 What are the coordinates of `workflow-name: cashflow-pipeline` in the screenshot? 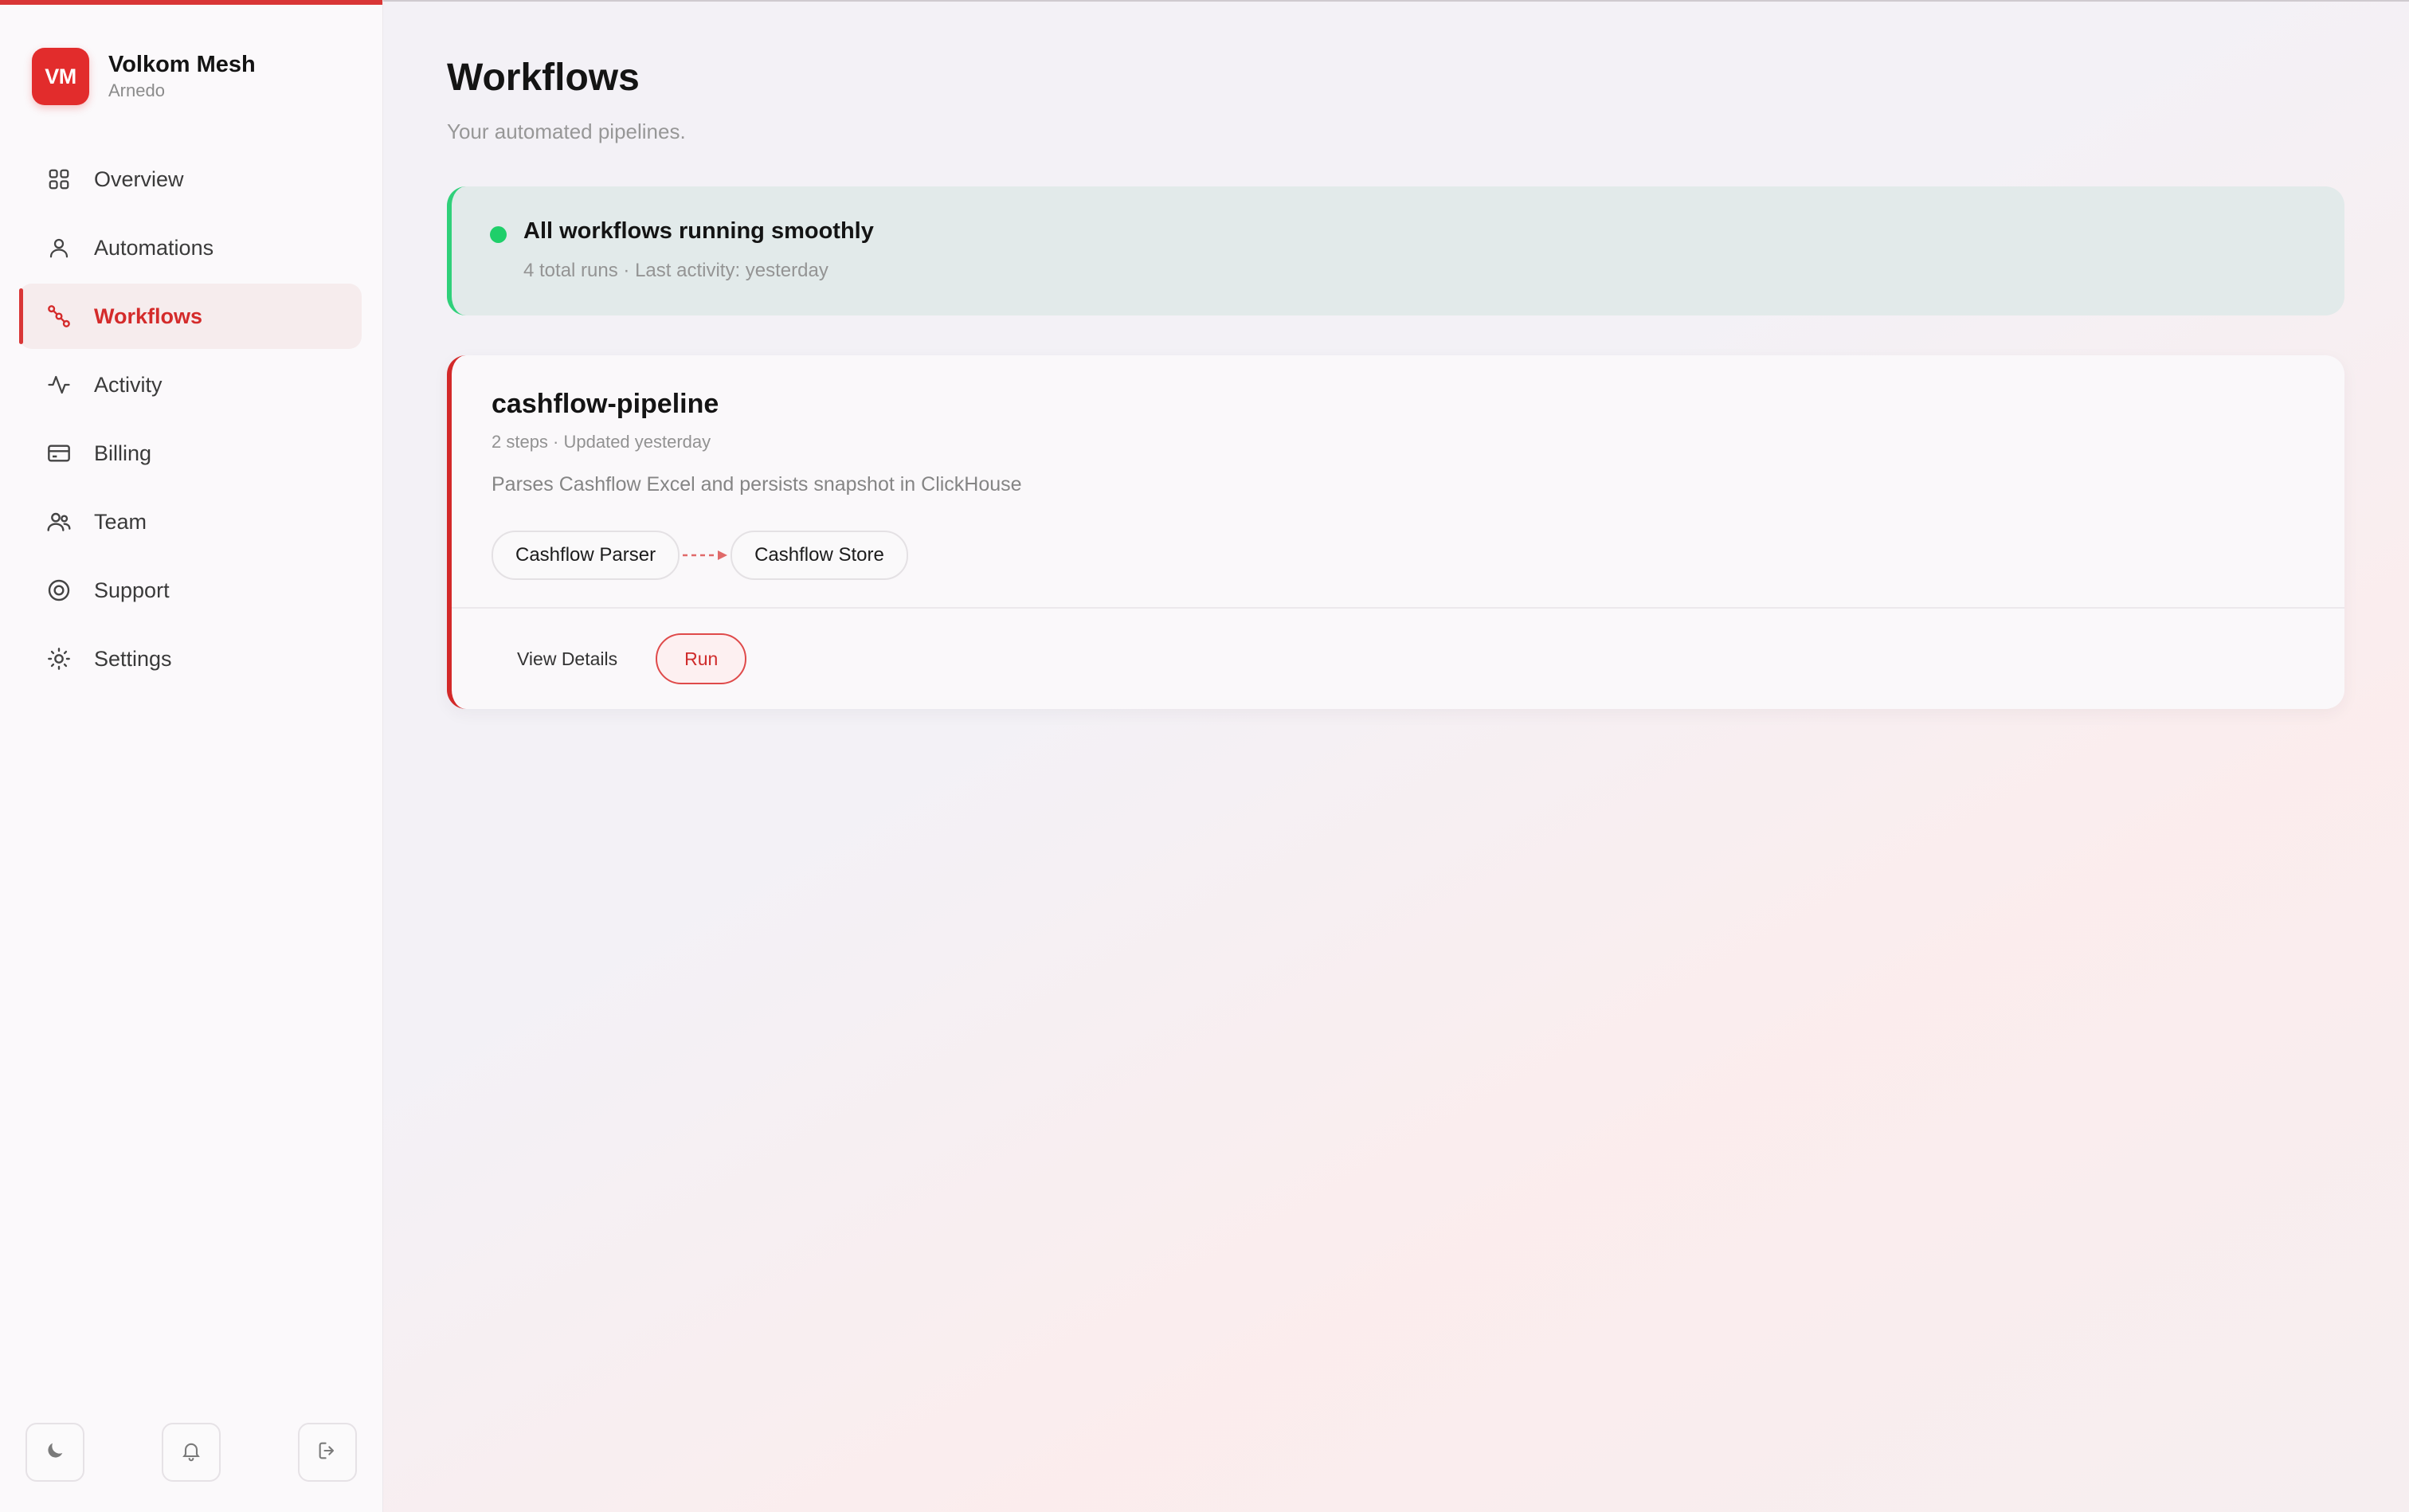 It's located at (605, 404).